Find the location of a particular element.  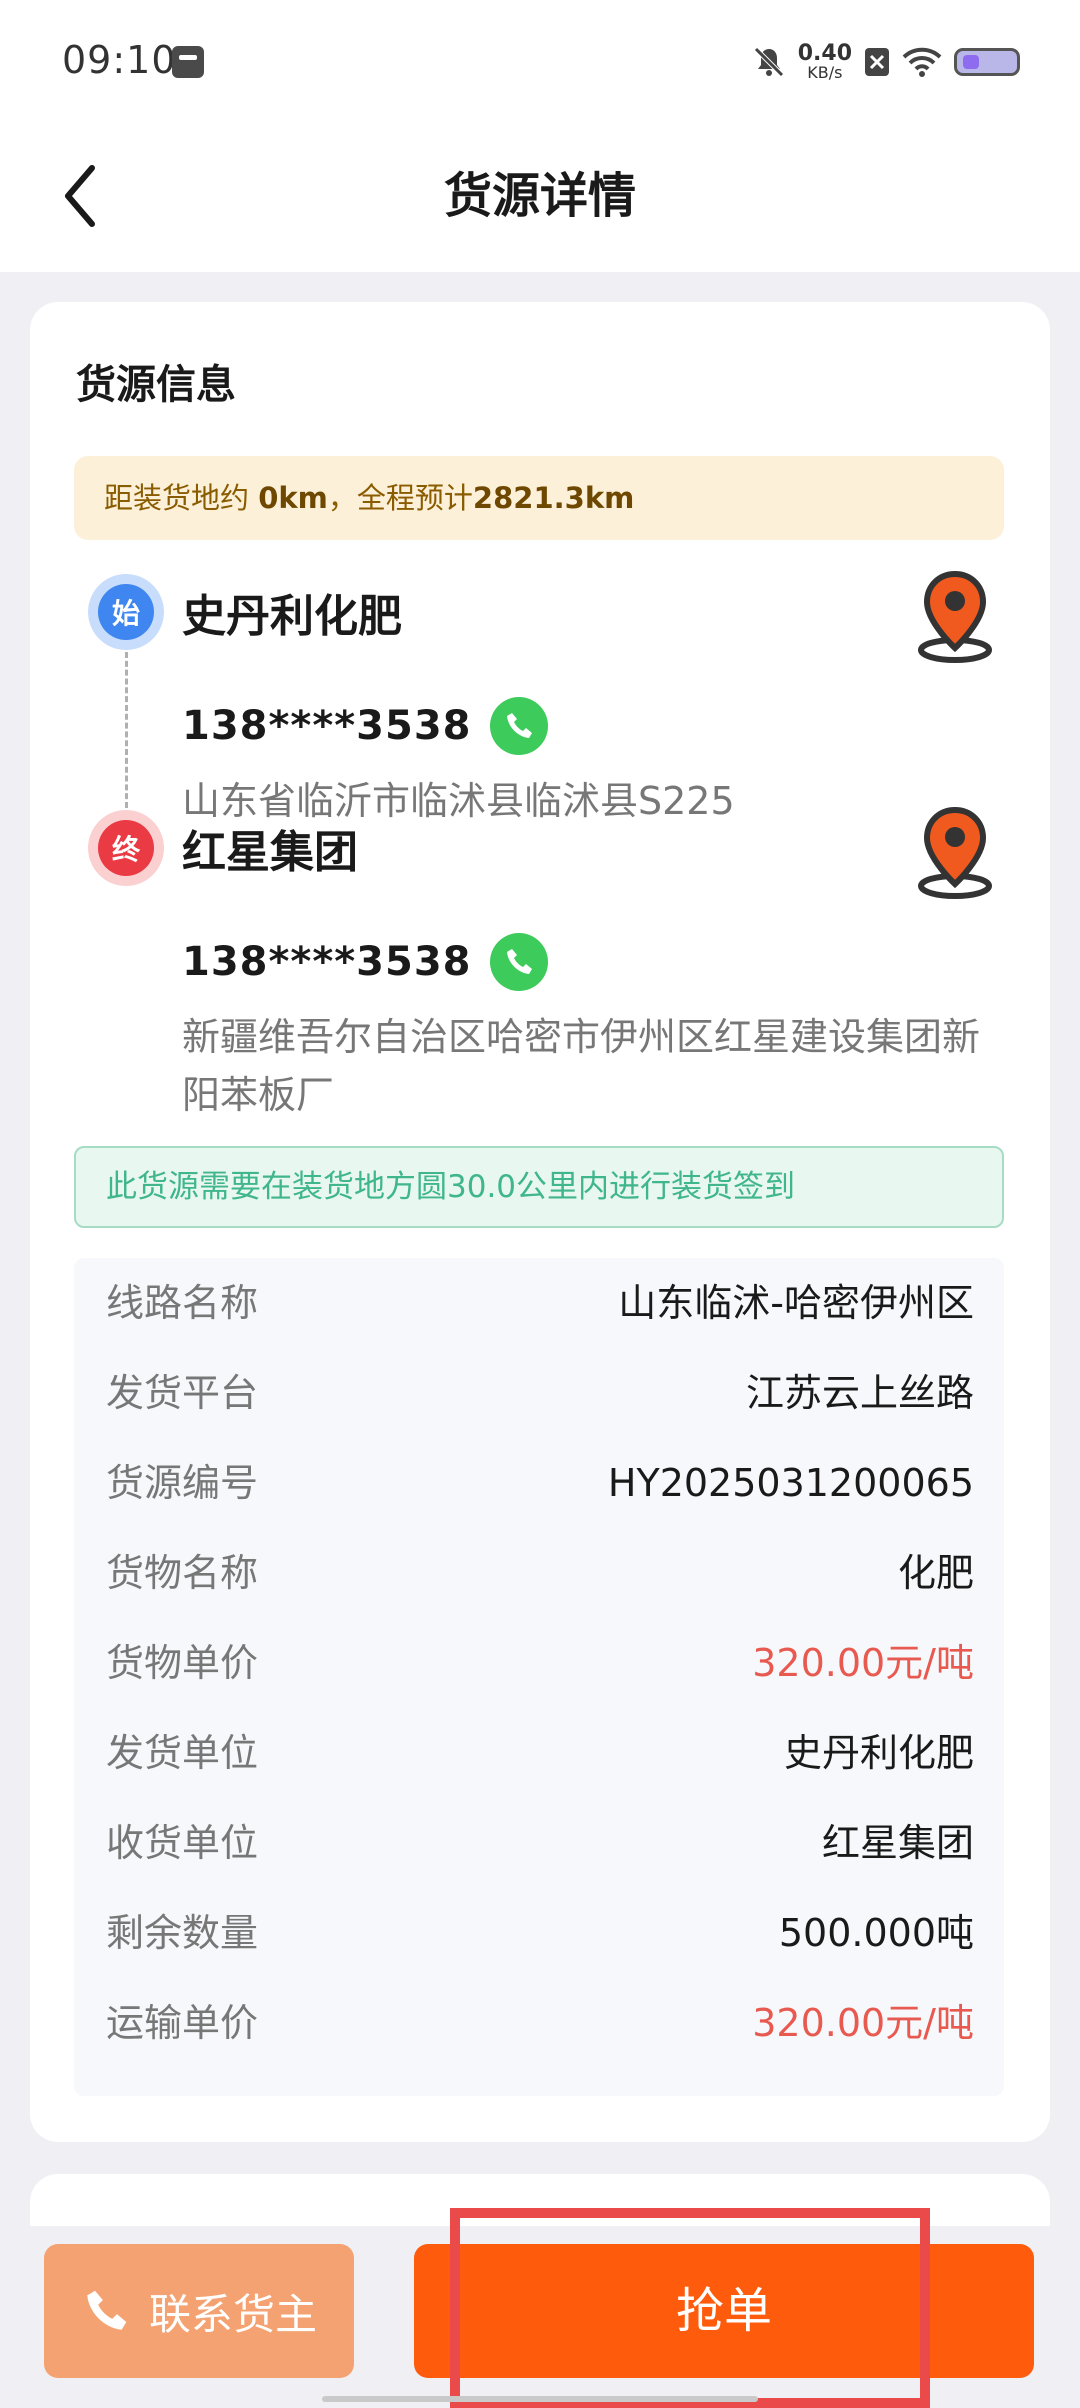

info-row-shipper: 发货单位 史丹利化肥 is located at coordinates (539, 1753).